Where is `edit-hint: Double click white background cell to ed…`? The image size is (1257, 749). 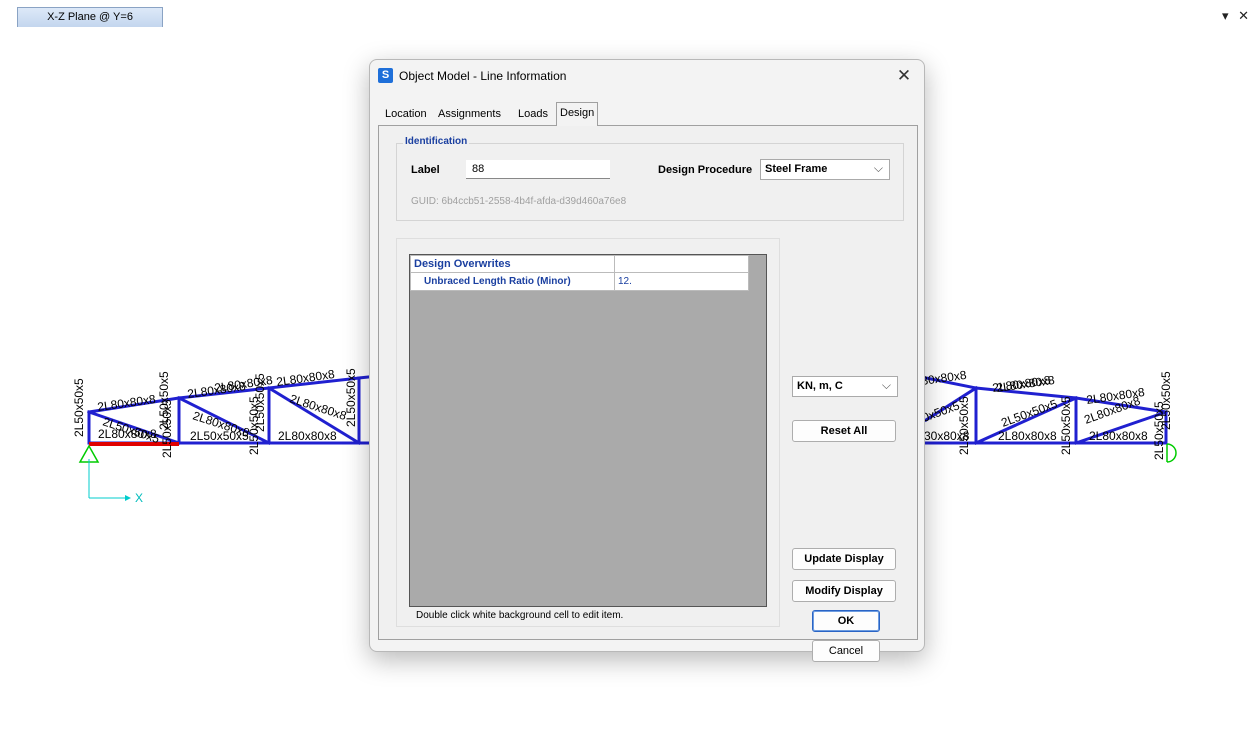 edit-hint: Double click white background cell to ed… is located at coordinates (520, 615).